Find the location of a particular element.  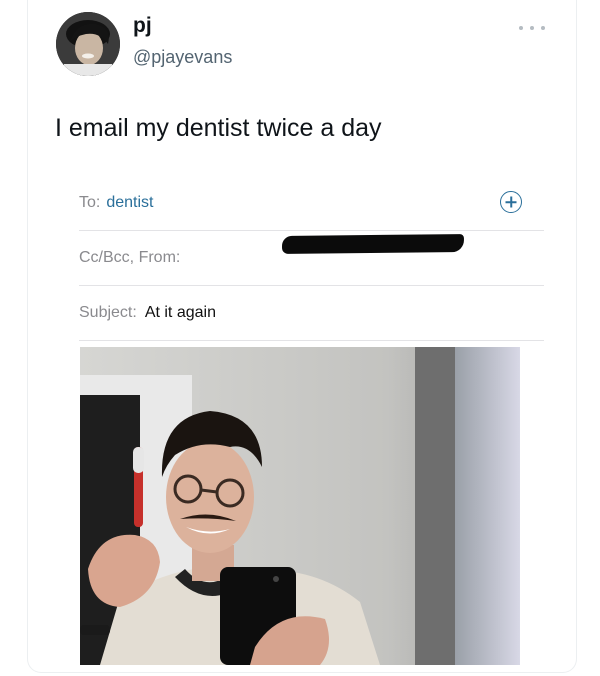

cc-from-label: Cc/Bcc, From: is located at coordinates (130, 257).